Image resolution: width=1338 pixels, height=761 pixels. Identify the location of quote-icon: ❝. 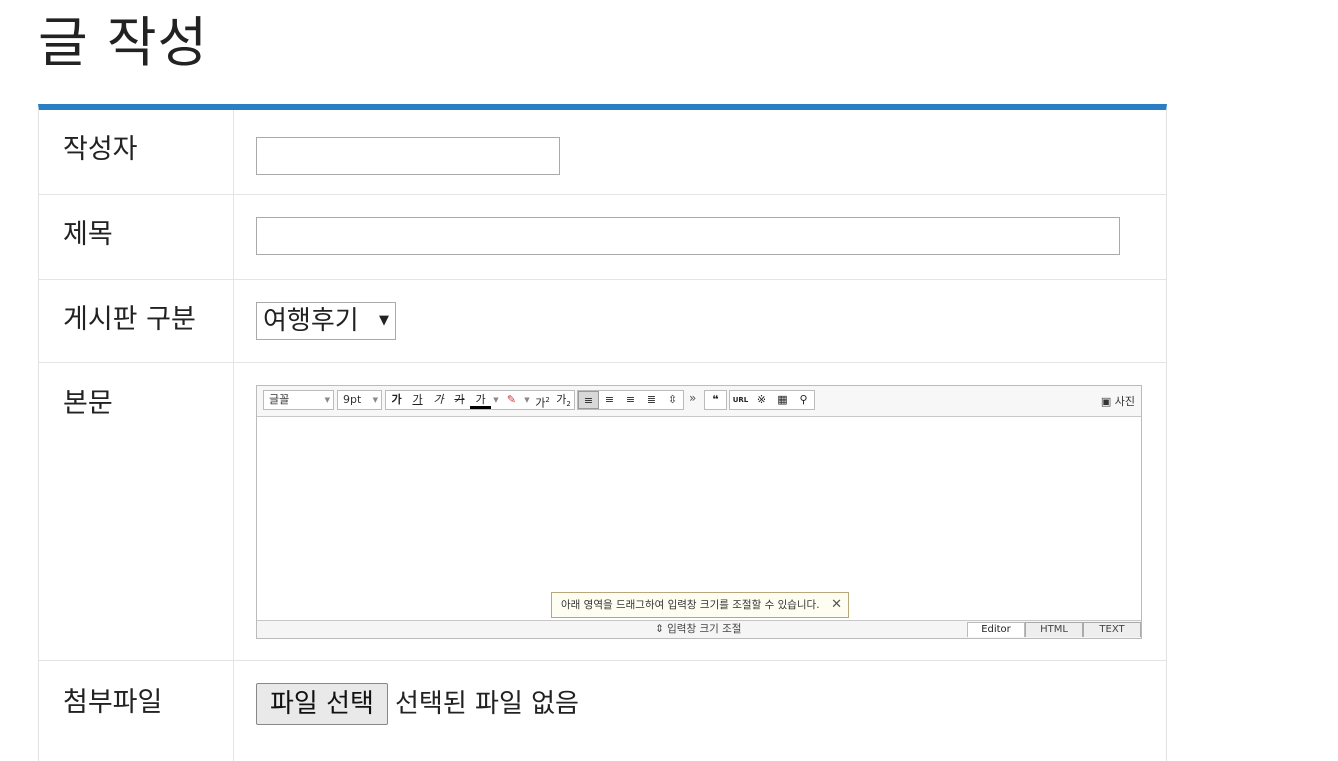
(715, 400).